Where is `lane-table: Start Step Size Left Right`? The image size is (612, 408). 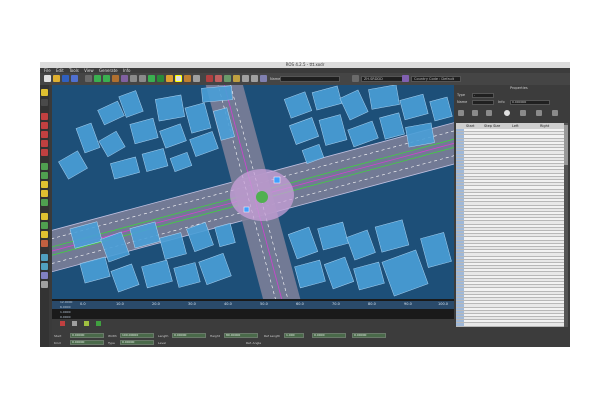 lane-table: Start Step Size Left Right is located at coordinates (510, 225).